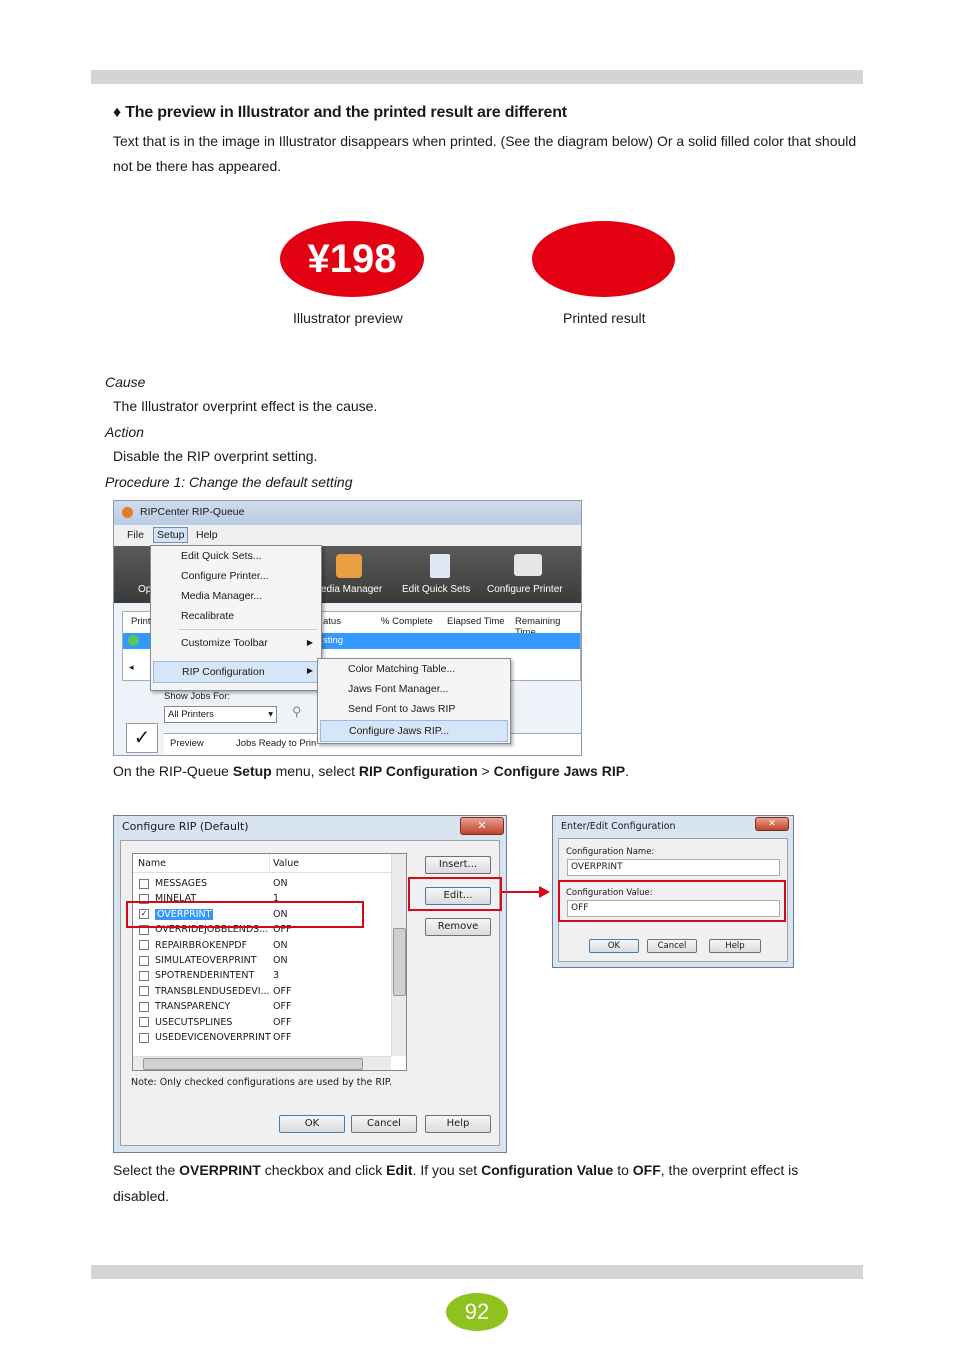  I want to click on rip-queue-titlebar: RIPCenter RIP-Queue, so click(347, 513).